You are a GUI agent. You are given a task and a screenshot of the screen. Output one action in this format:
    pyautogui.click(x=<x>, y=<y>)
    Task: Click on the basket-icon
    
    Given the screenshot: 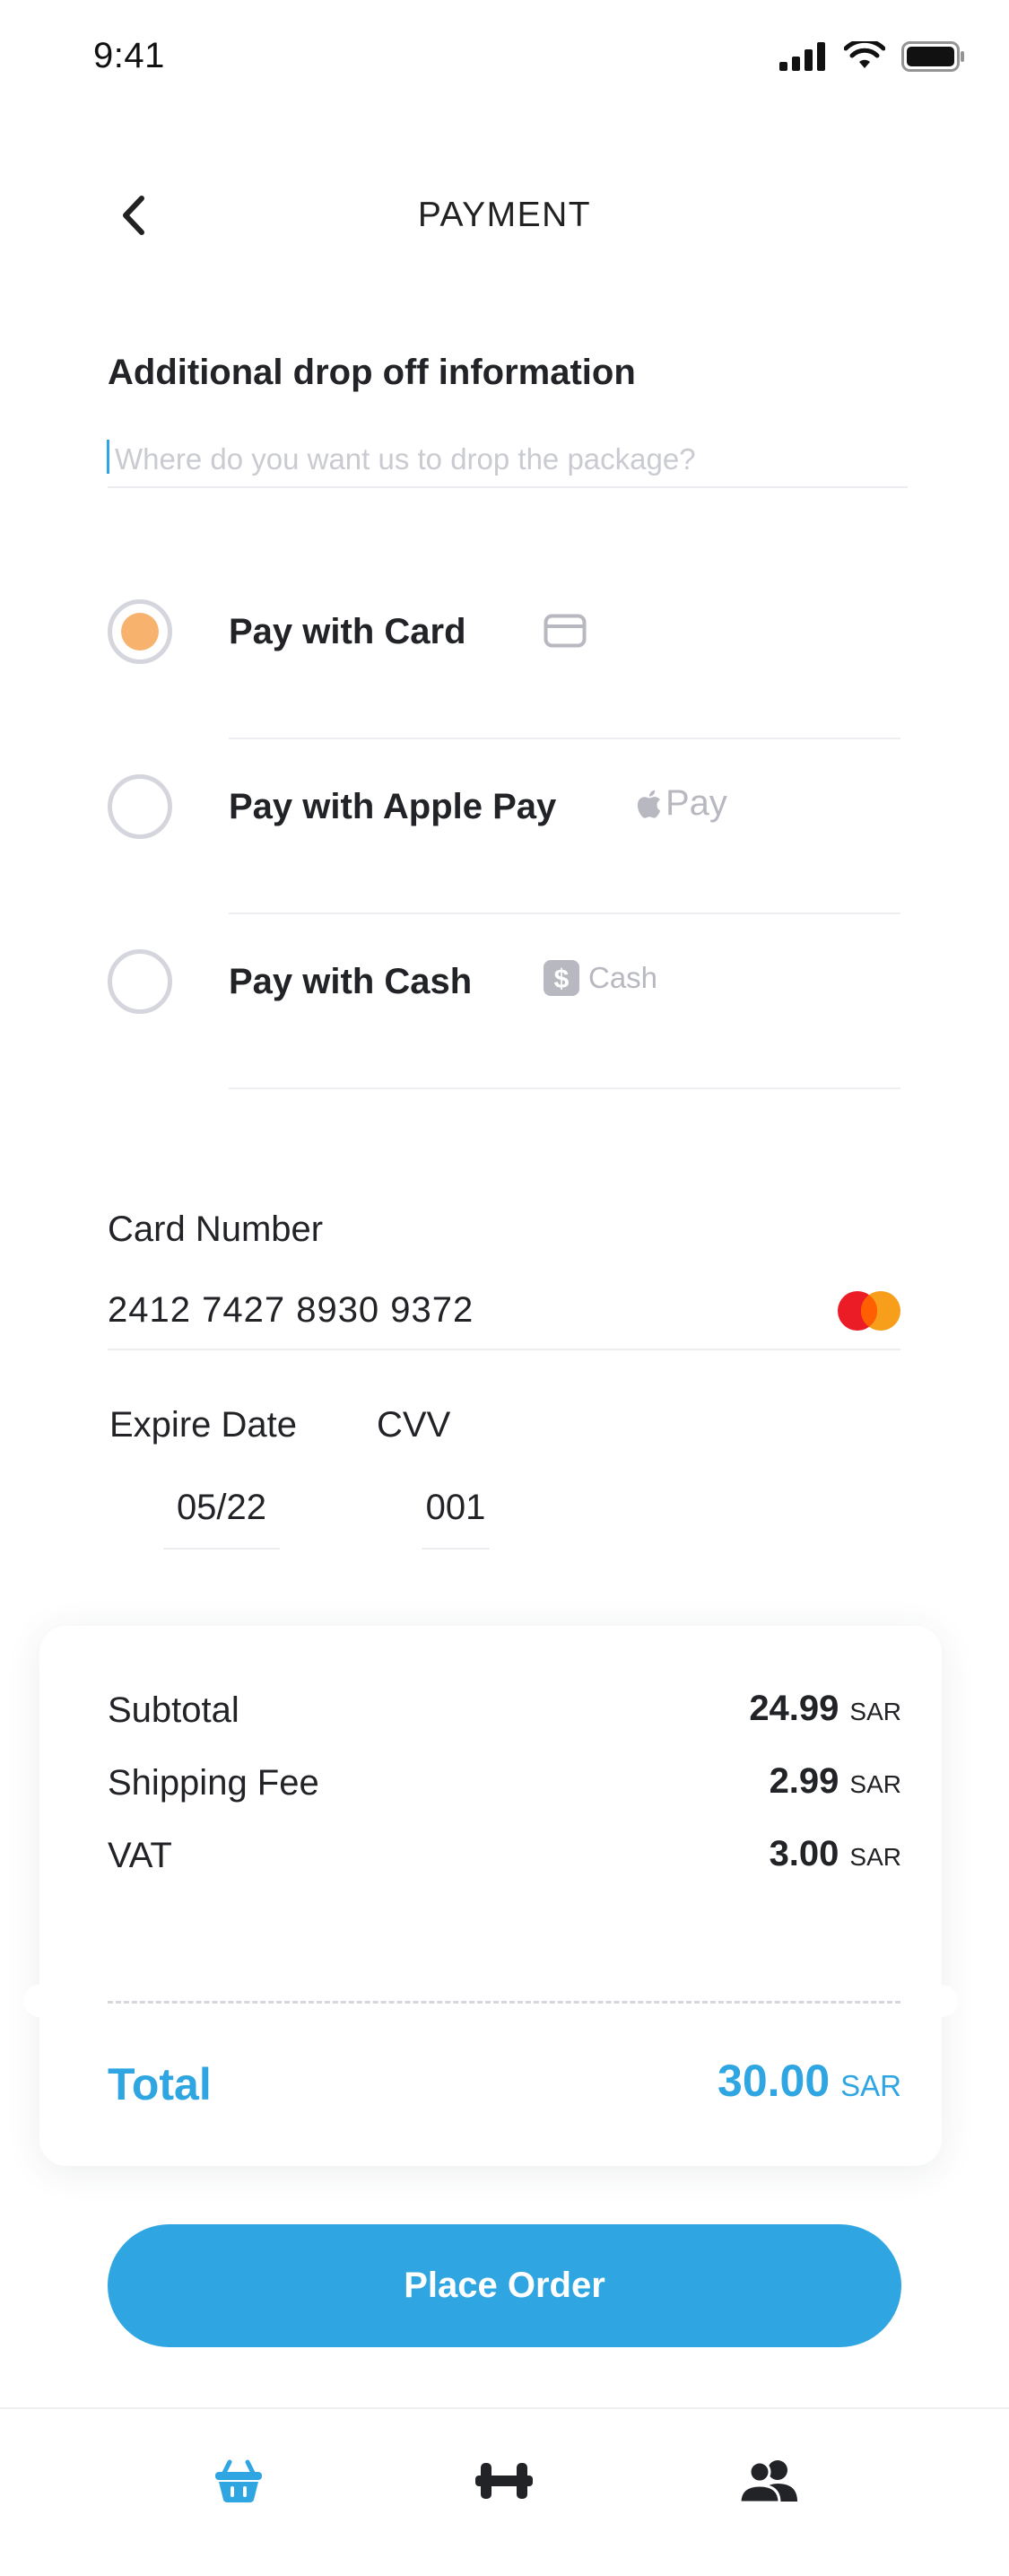 What is the action you would take?
    pyautogui.click(x=238, y=2481)
    